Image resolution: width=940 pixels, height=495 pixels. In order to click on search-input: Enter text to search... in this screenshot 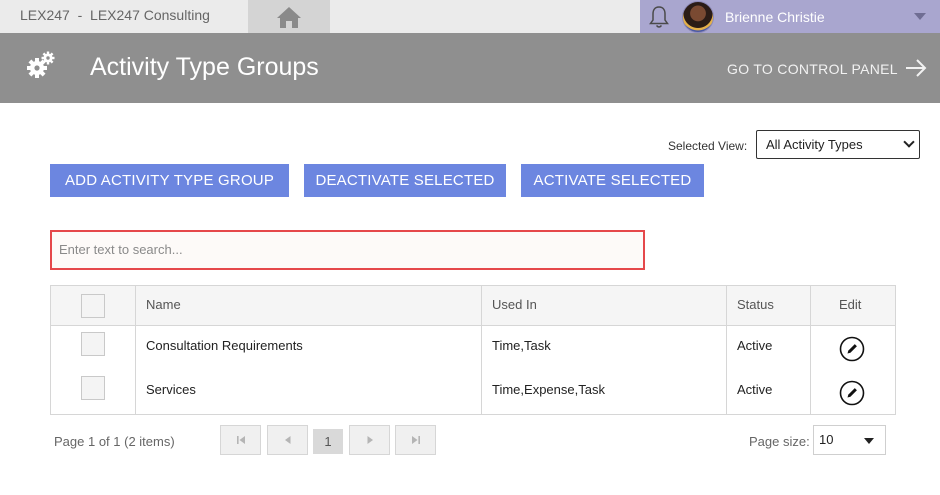, I will do `click(347, 250)`.